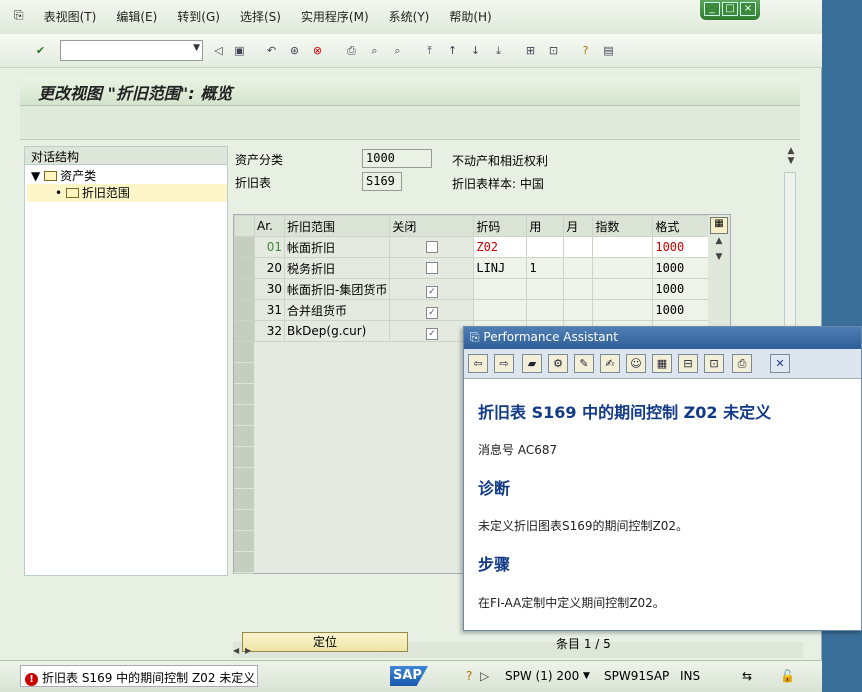 Image resolution: width=862 pixels, height=692 pixels. What do you see at coordinates (478, 363) in the screenshot?
I see `back-arrow-icon: ⇦` at bounding box center [478, 363].